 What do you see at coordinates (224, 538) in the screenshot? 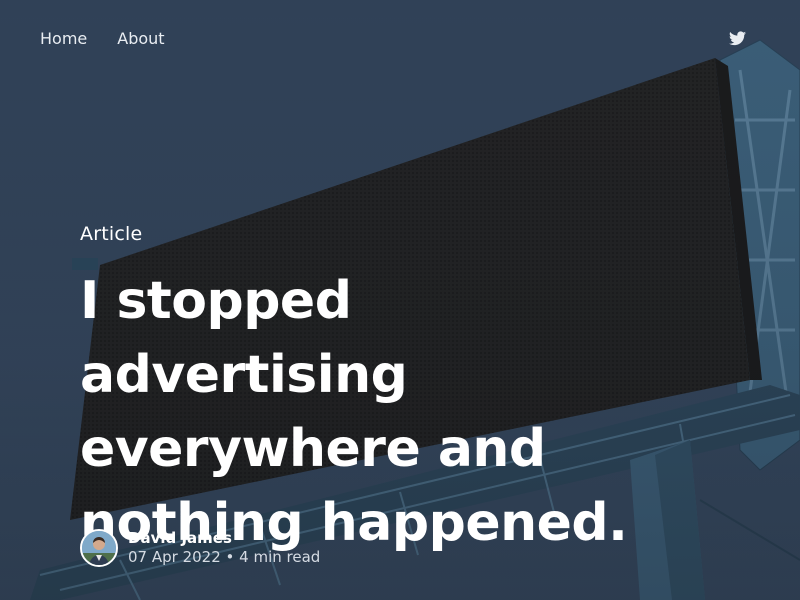
I see `author-name: David James` at bounding box center [224, 538].